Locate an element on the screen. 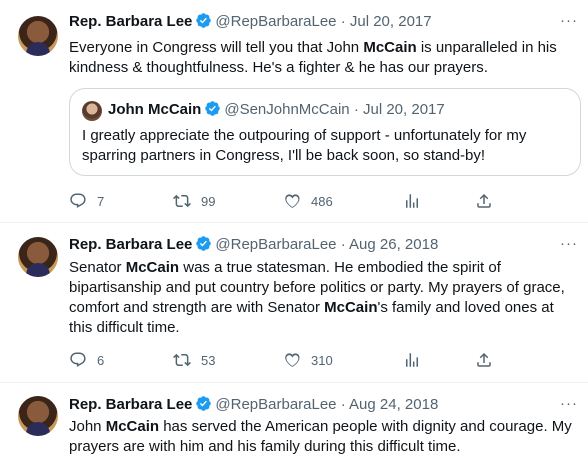  reply-button: 6 is located at coordinates (86, 360).